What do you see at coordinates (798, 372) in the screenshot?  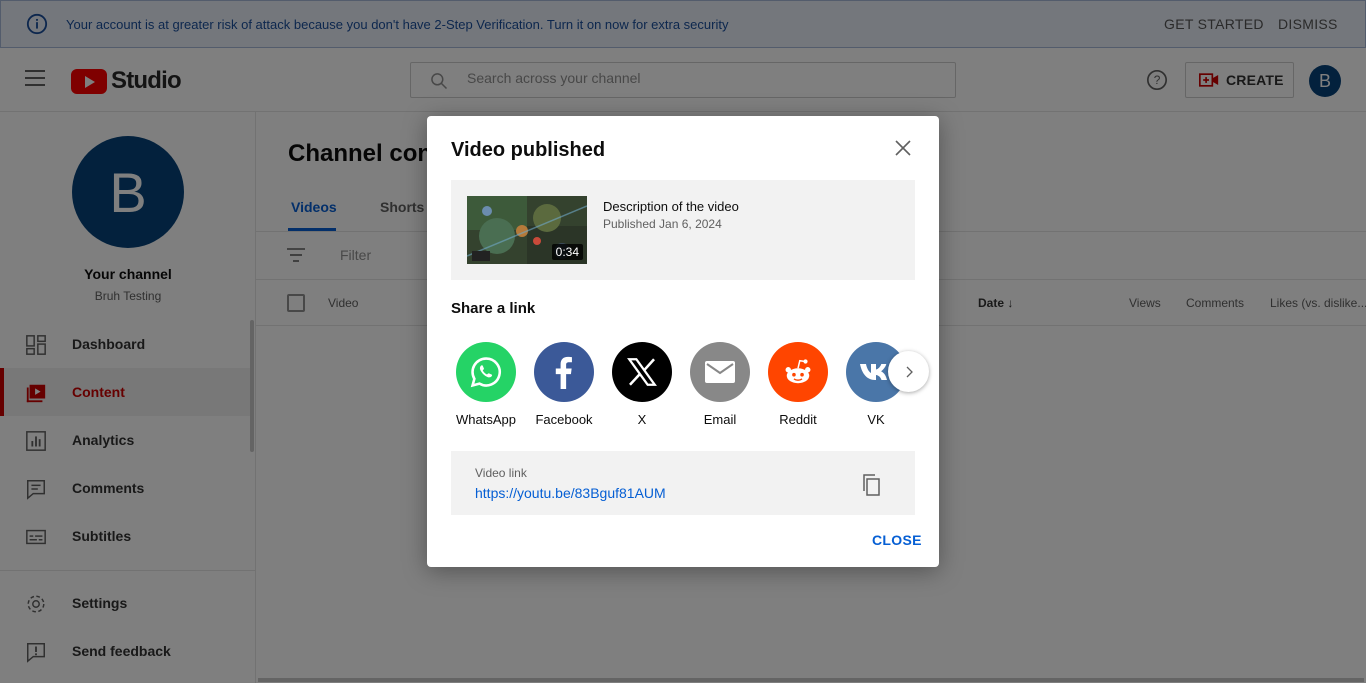 I see `reddit-icon` at bounding box center [798, 372].